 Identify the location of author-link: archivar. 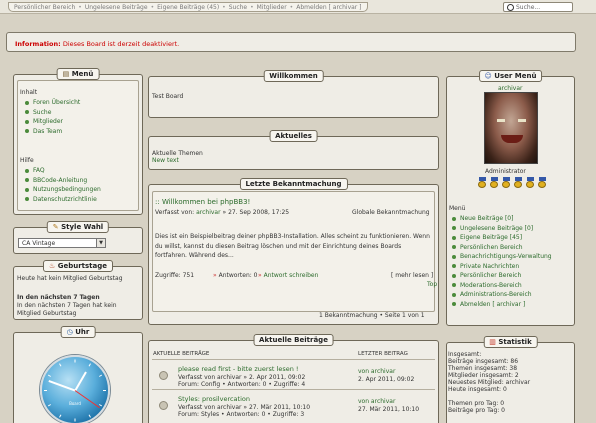
(208, 212).